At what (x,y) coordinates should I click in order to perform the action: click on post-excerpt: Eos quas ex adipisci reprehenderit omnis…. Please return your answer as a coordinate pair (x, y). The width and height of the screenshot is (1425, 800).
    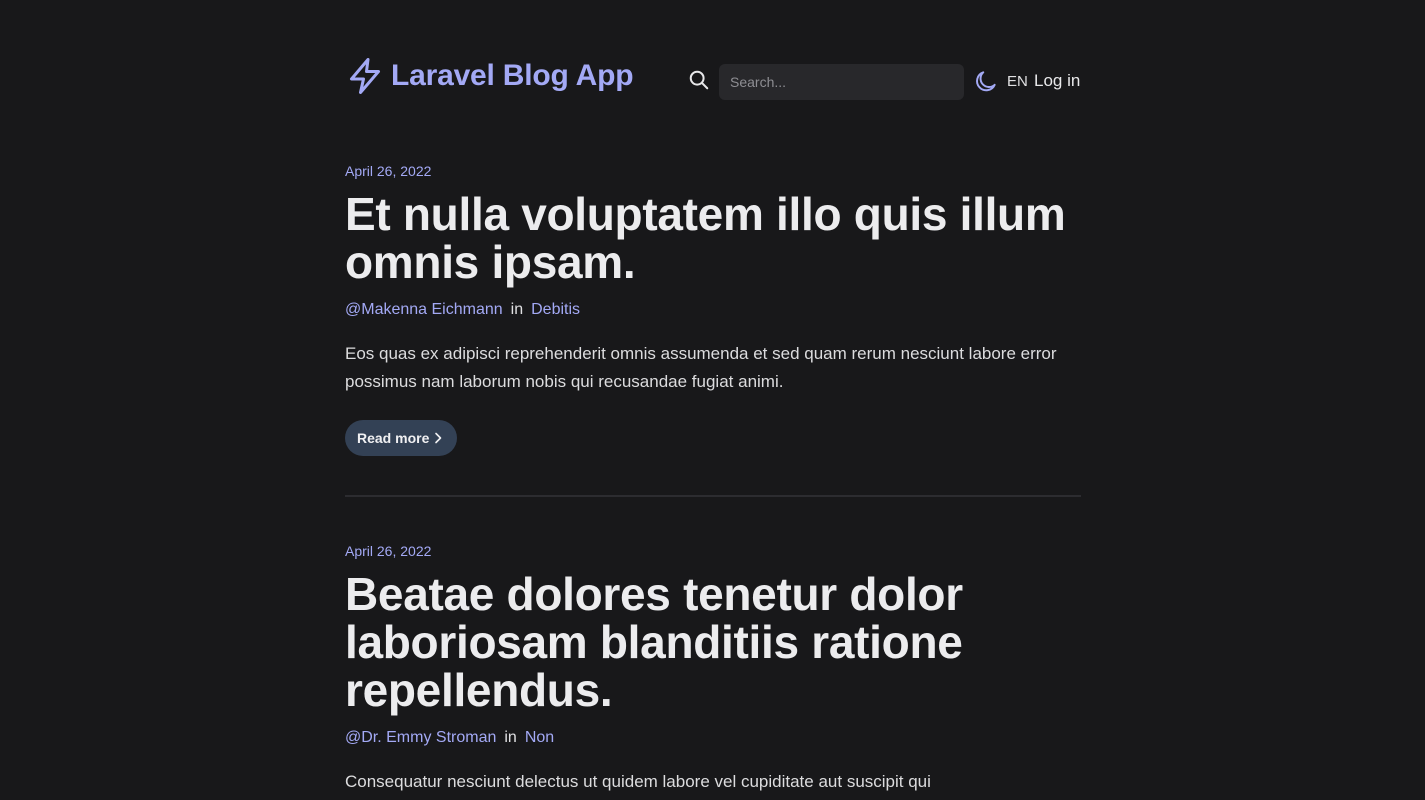
    Looking at the image, I should click on (701, 367).